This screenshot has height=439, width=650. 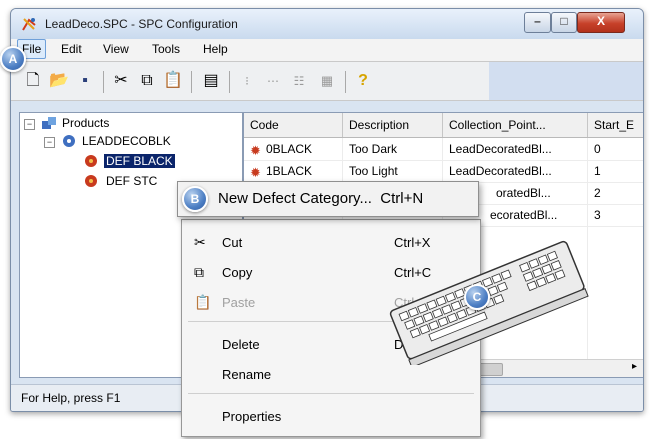 What do you see at coordinates (393, 125) in the screenshot?
I see `column-description: Description` at bounding box center [393, 125].